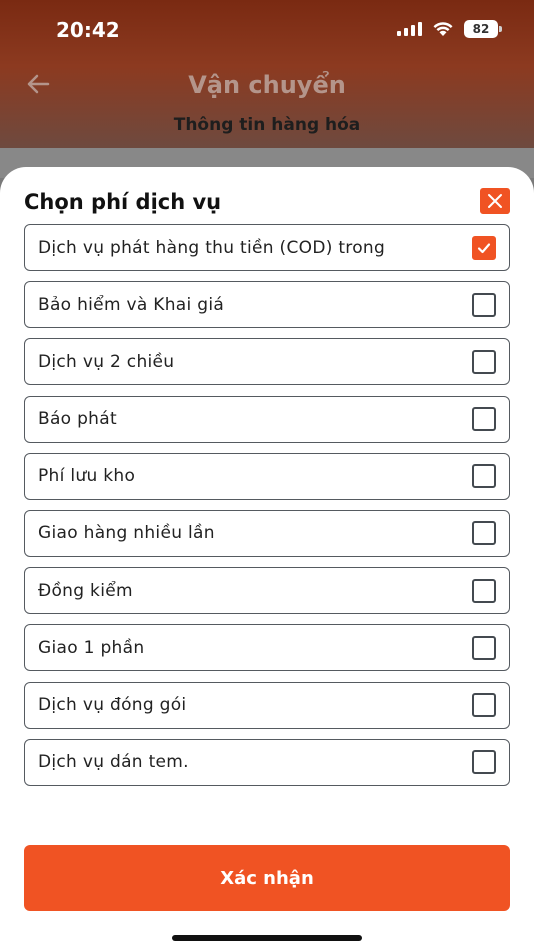 The width and height of the screenshot is (534, 950). Describe the element at coordinates (483, 29) in the screenshot. I see `battery-icon: 82` at that location.